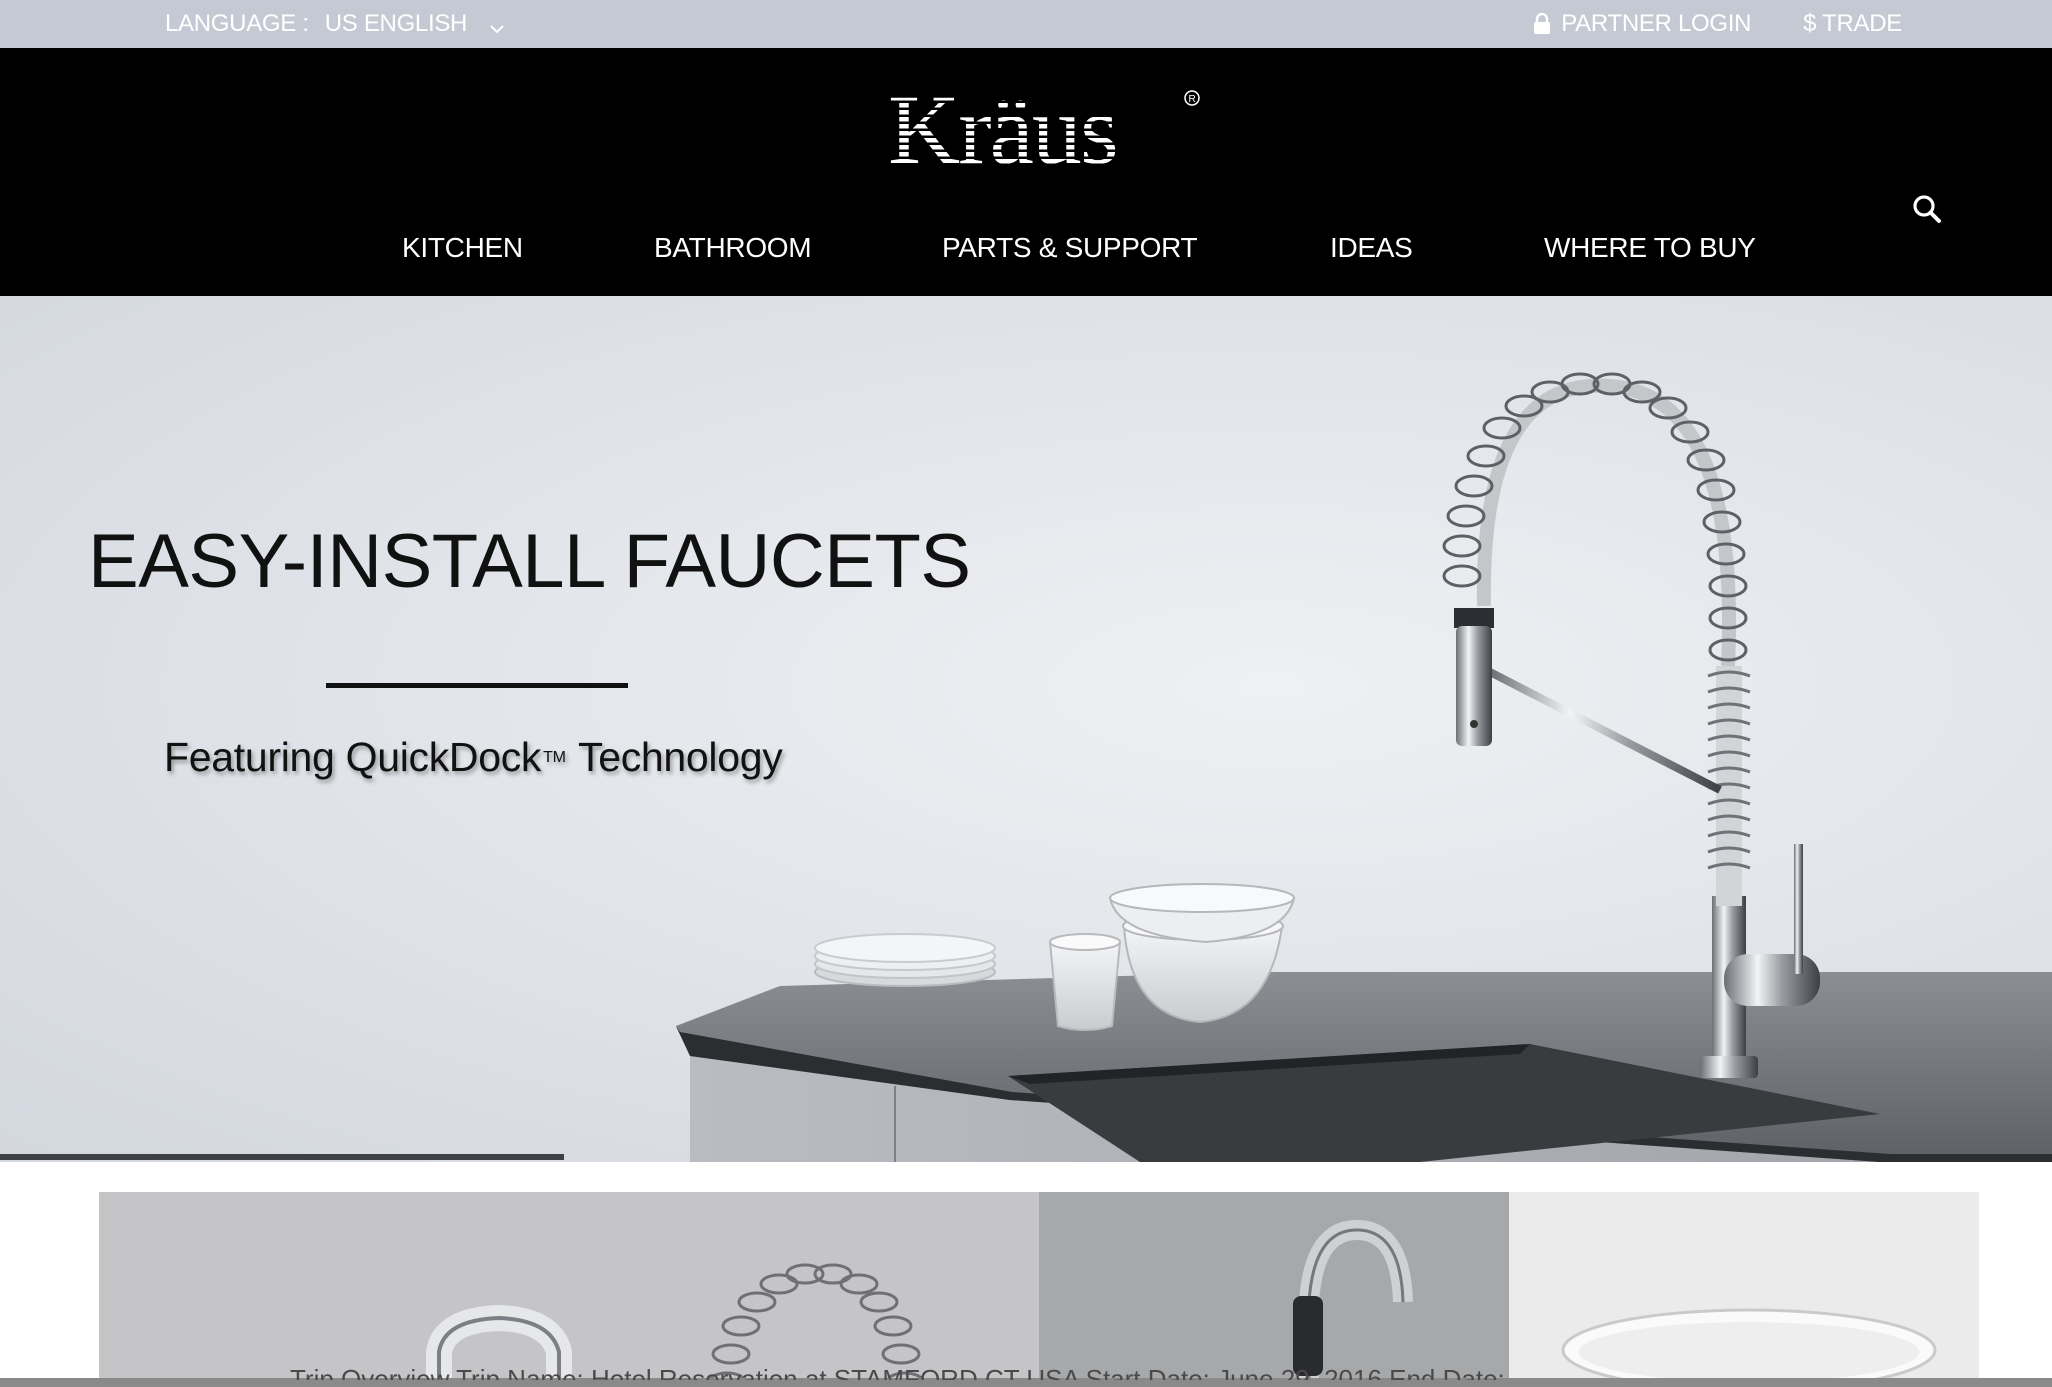 The image size is (2052, 1387). Describe the element at coordinates (1070, 248) in the screenshot. I see `nav-item-parts-support: PARTS & SUPPORT` at that location.